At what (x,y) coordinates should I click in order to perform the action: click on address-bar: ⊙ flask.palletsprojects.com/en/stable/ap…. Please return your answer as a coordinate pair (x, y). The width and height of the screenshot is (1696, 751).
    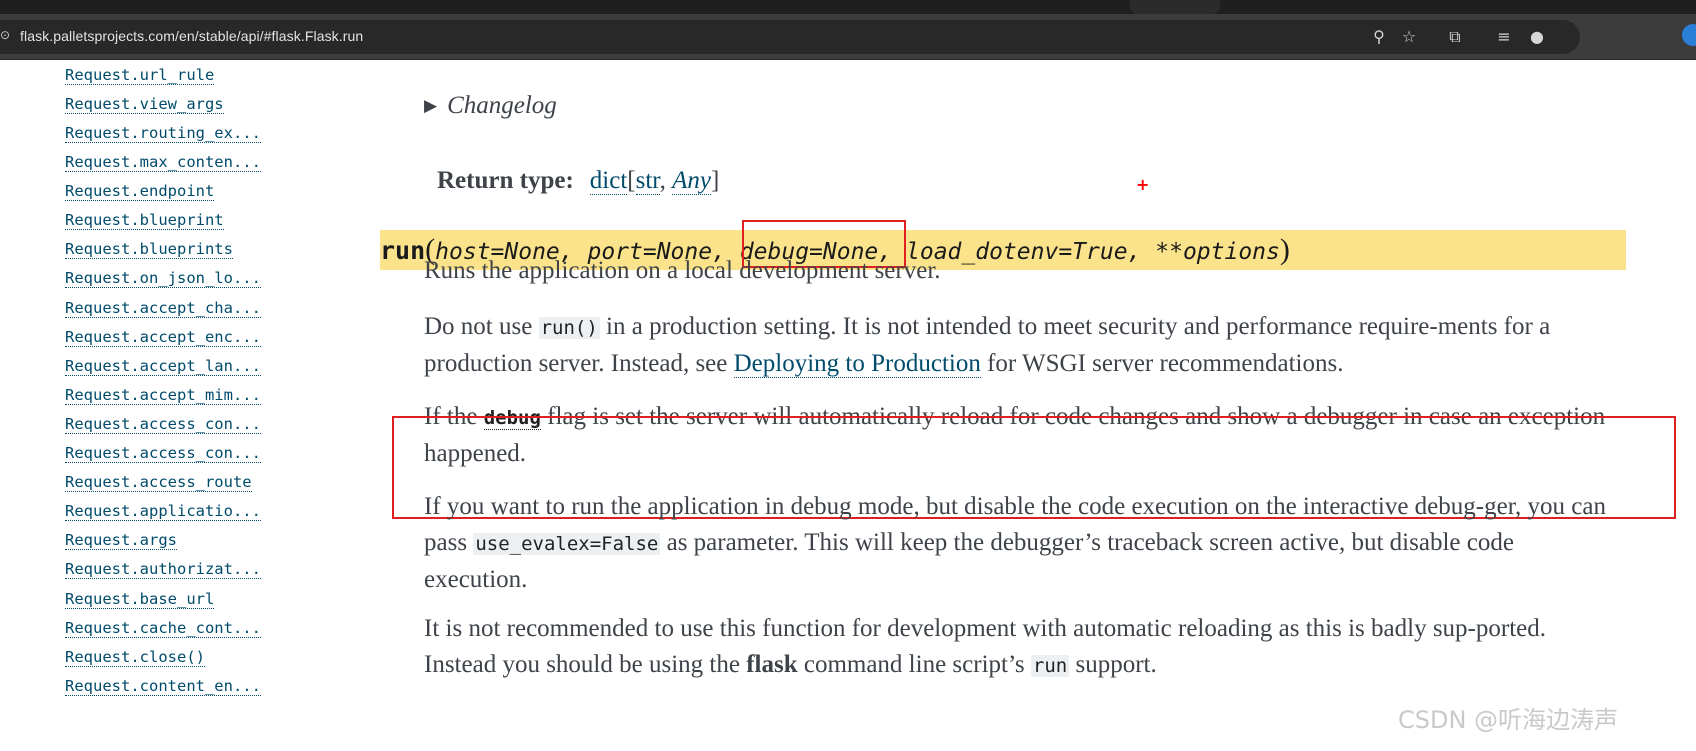
    Looking at the image, I should click on (848, 37).